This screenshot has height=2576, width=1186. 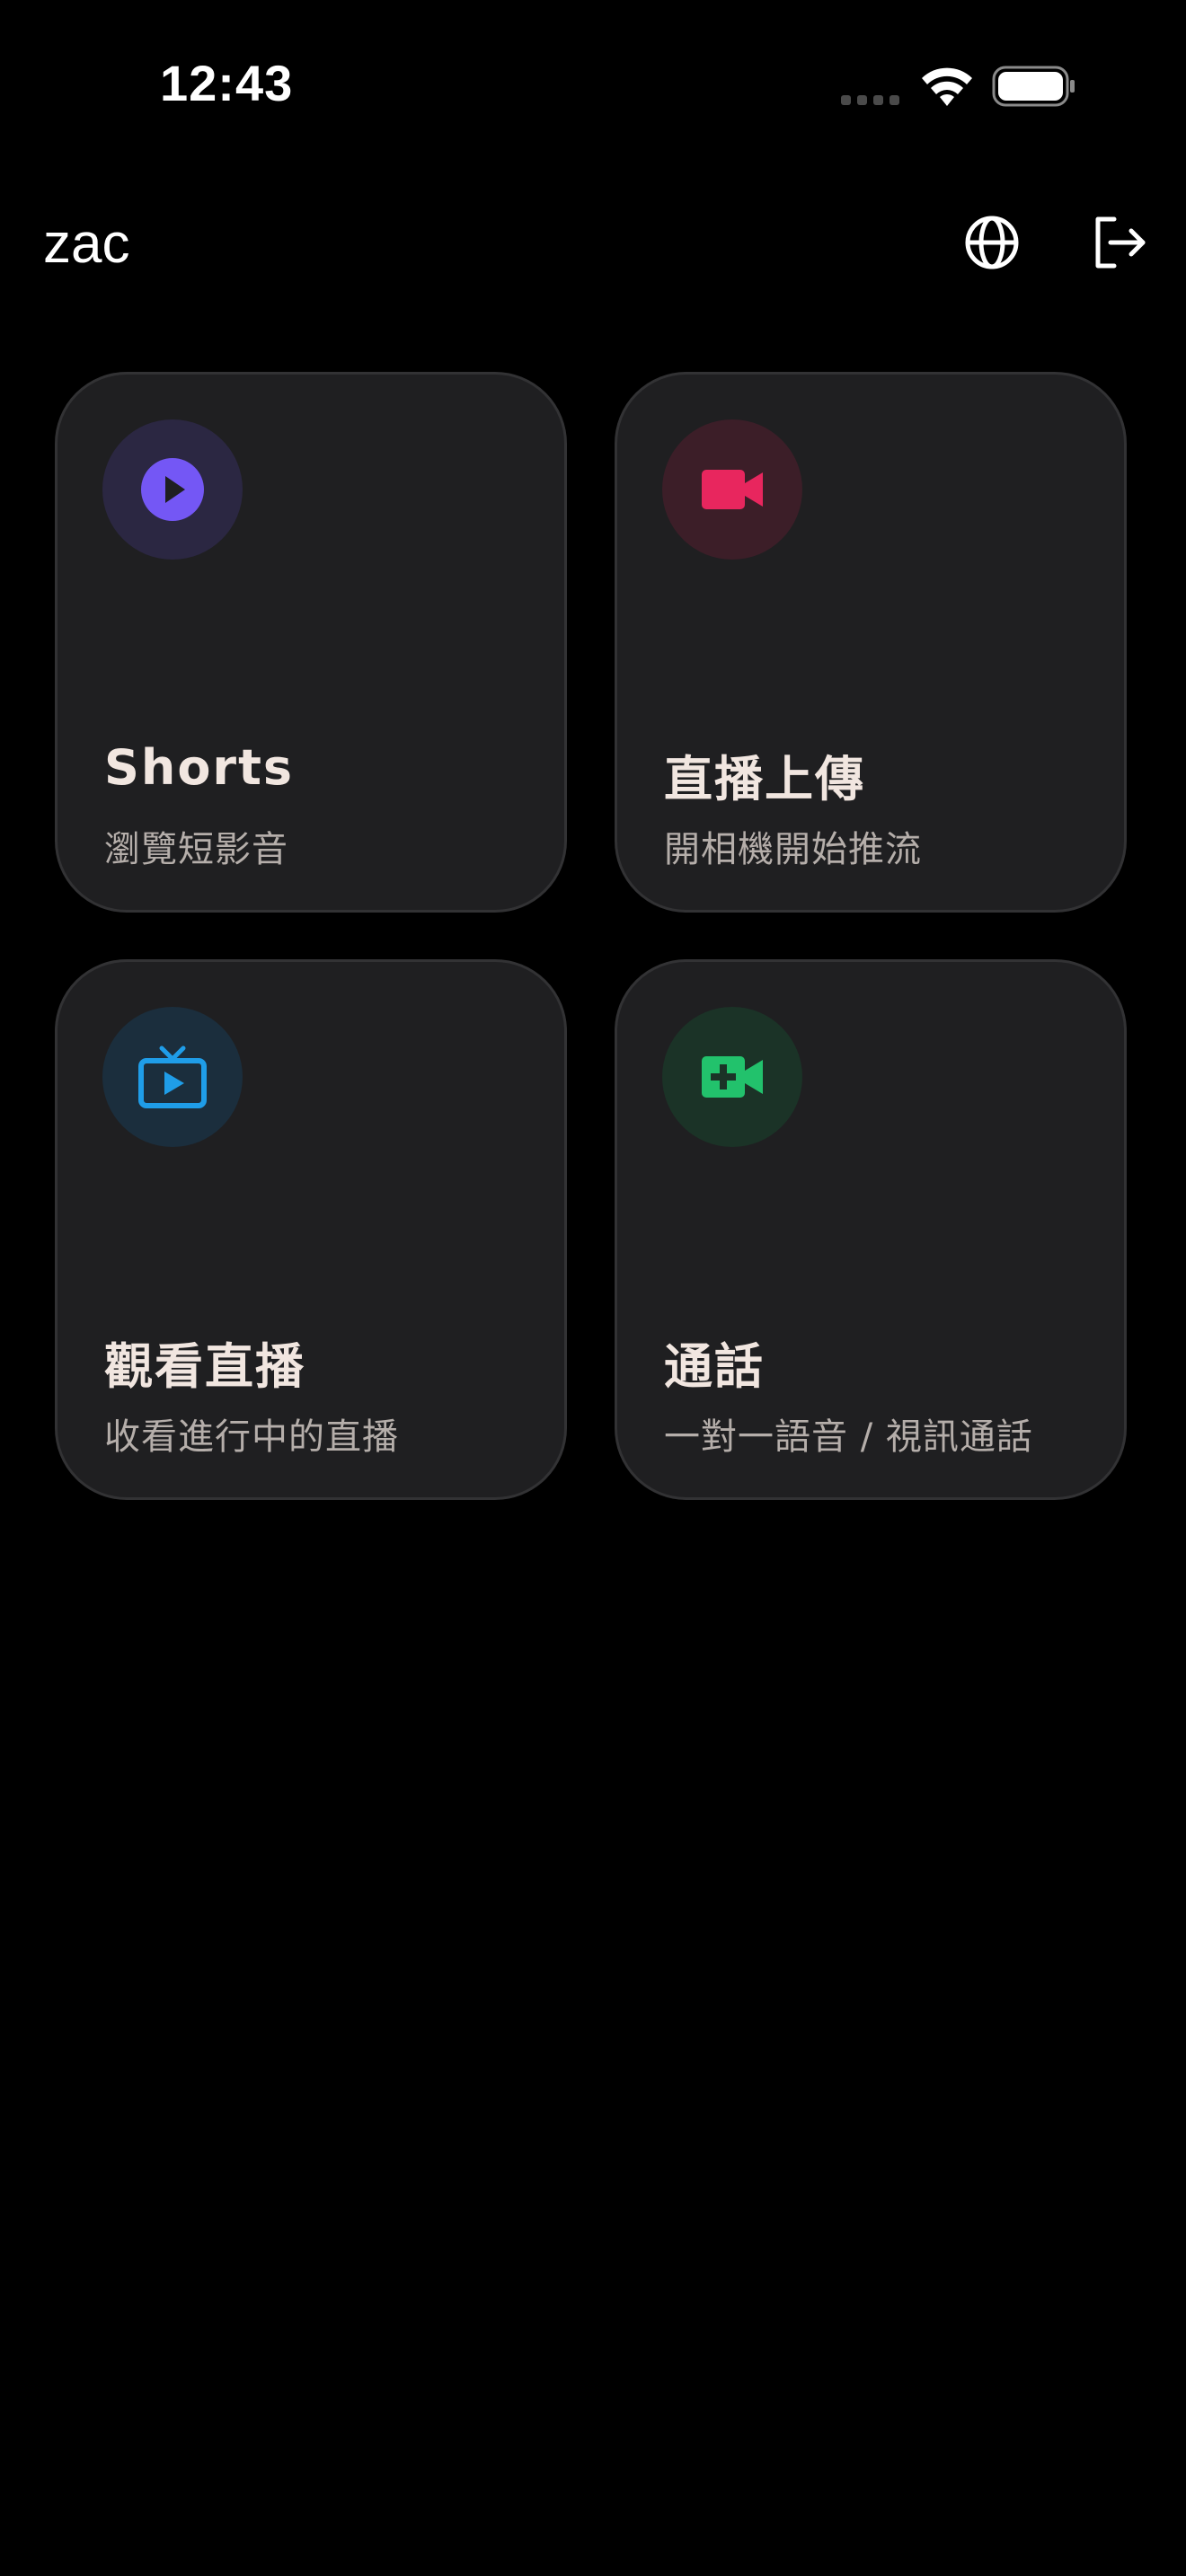 I want to click on card-title: 通話, so click(x=714, y=1366).